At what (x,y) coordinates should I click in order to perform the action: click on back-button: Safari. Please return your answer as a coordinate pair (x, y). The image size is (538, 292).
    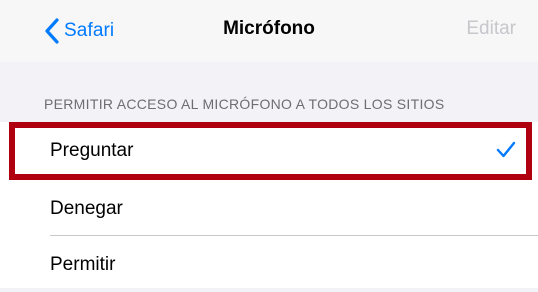
    Looking at the image, I should click on (79, 31).